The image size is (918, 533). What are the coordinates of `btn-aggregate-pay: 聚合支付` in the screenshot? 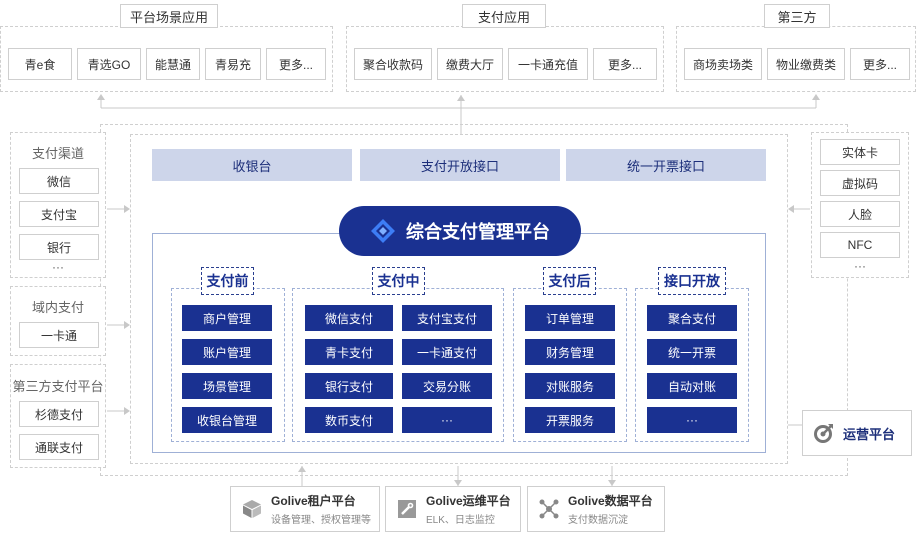 It's located at (692, 318).